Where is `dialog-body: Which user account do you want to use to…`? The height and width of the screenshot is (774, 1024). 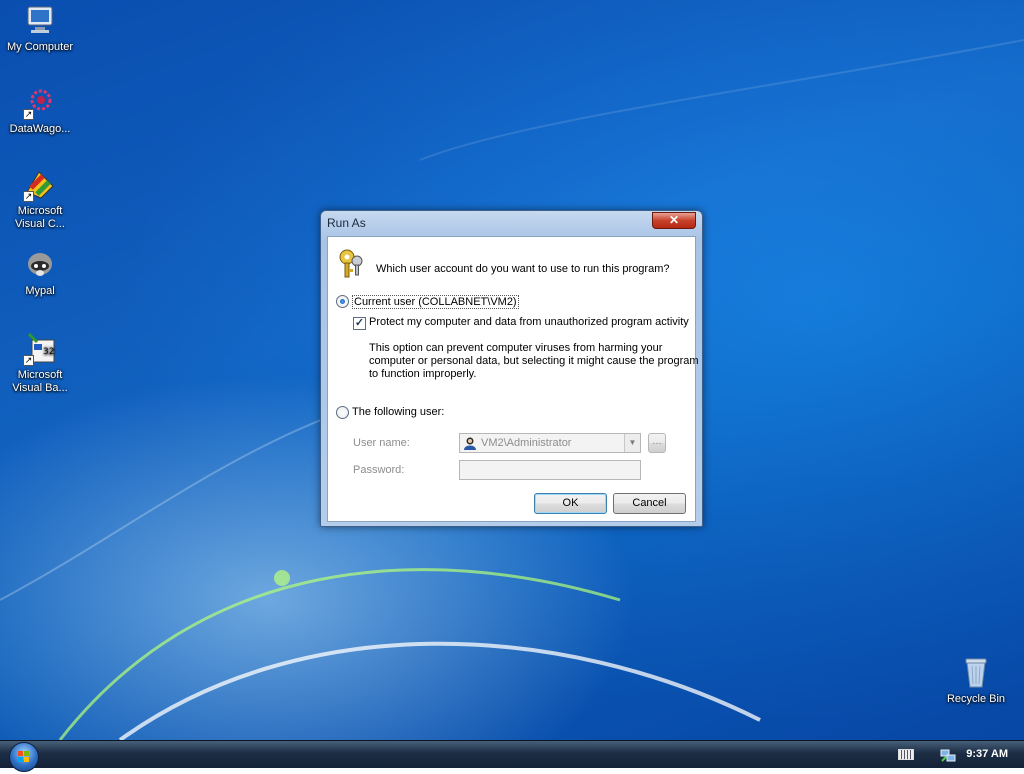
dialog-body: Which user account do you want to use to… is located at coordinates (513, 379).